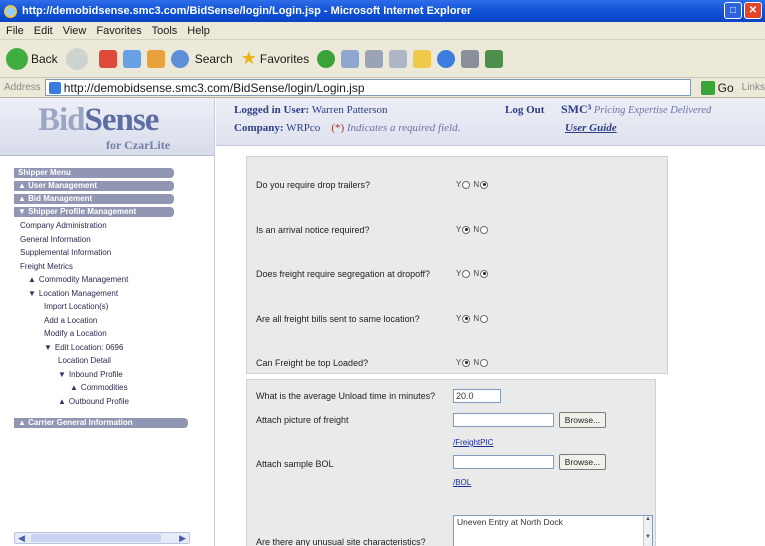 The image size is (765, 546). What do you see at coordinates (75, 31) in the screenshot?
I see `menu-view: View` at bounding box center [75, 31].